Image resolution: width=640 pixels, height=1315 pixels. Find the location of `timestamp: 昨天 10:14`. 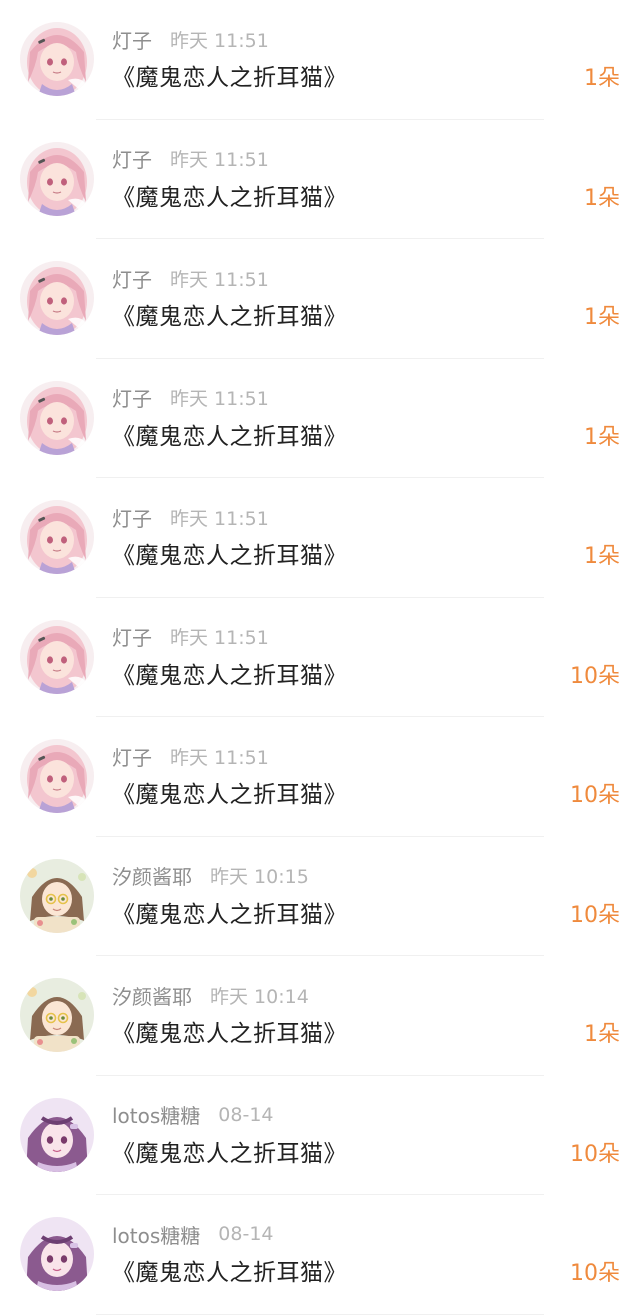

timestamp: 昨天 10:14 is located at coordinates (259, 996).